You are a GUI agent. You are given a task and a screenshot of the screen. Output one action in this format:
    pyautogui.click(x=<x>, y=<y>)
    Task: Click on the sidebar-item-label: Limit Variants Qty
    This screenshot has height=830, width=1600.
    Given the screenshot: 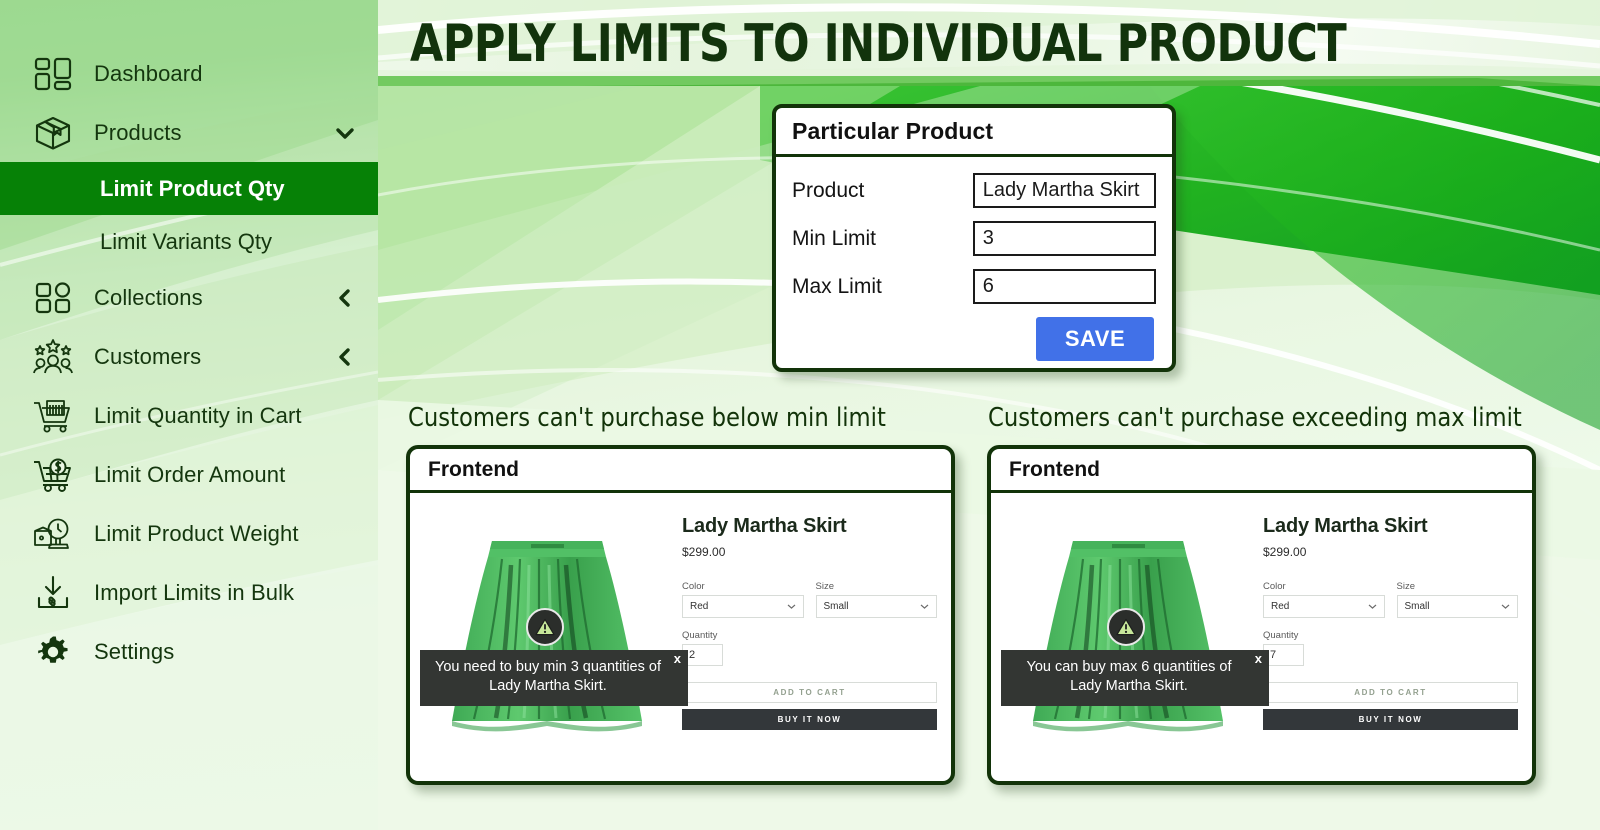 What is the action you would take?
    pyautogui.click(x=186, y=241)
    